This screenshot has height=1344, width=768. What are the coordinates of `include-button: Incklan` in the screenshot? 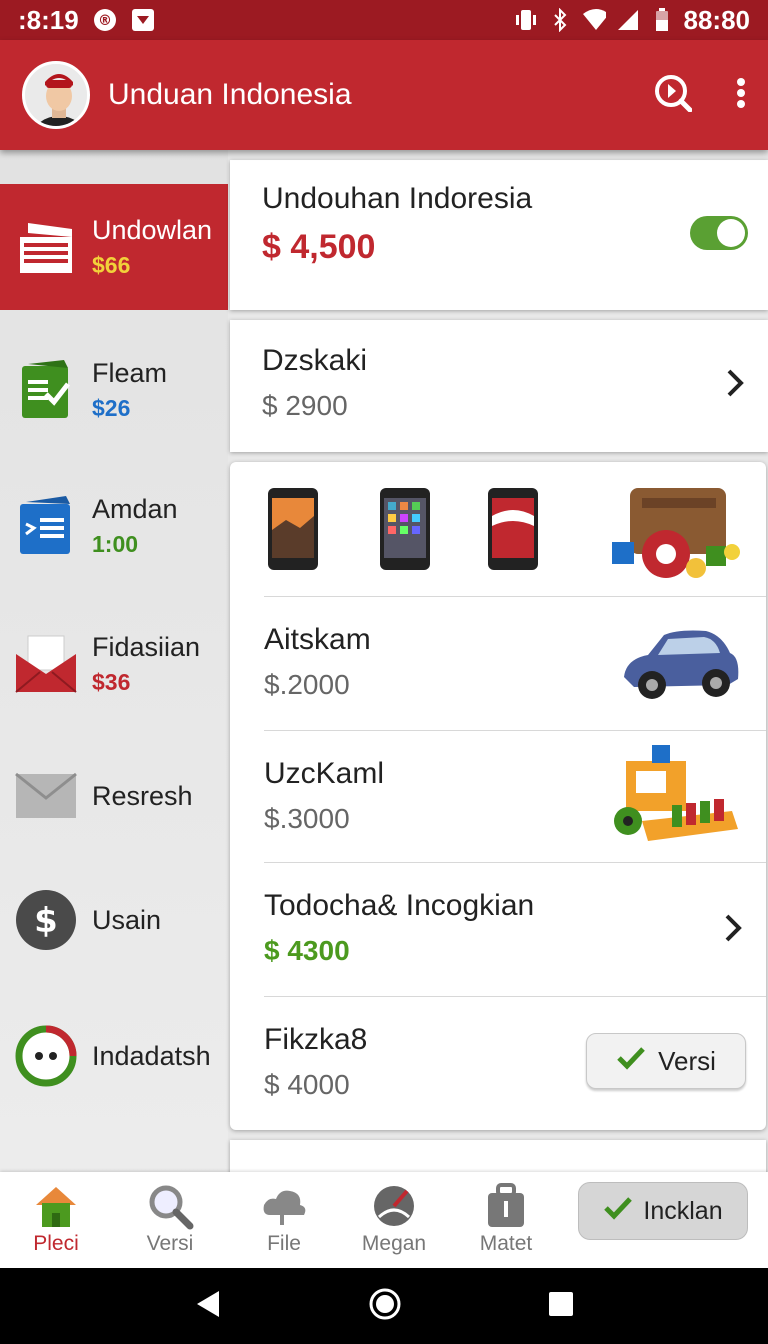 It's located at (663, 1211).